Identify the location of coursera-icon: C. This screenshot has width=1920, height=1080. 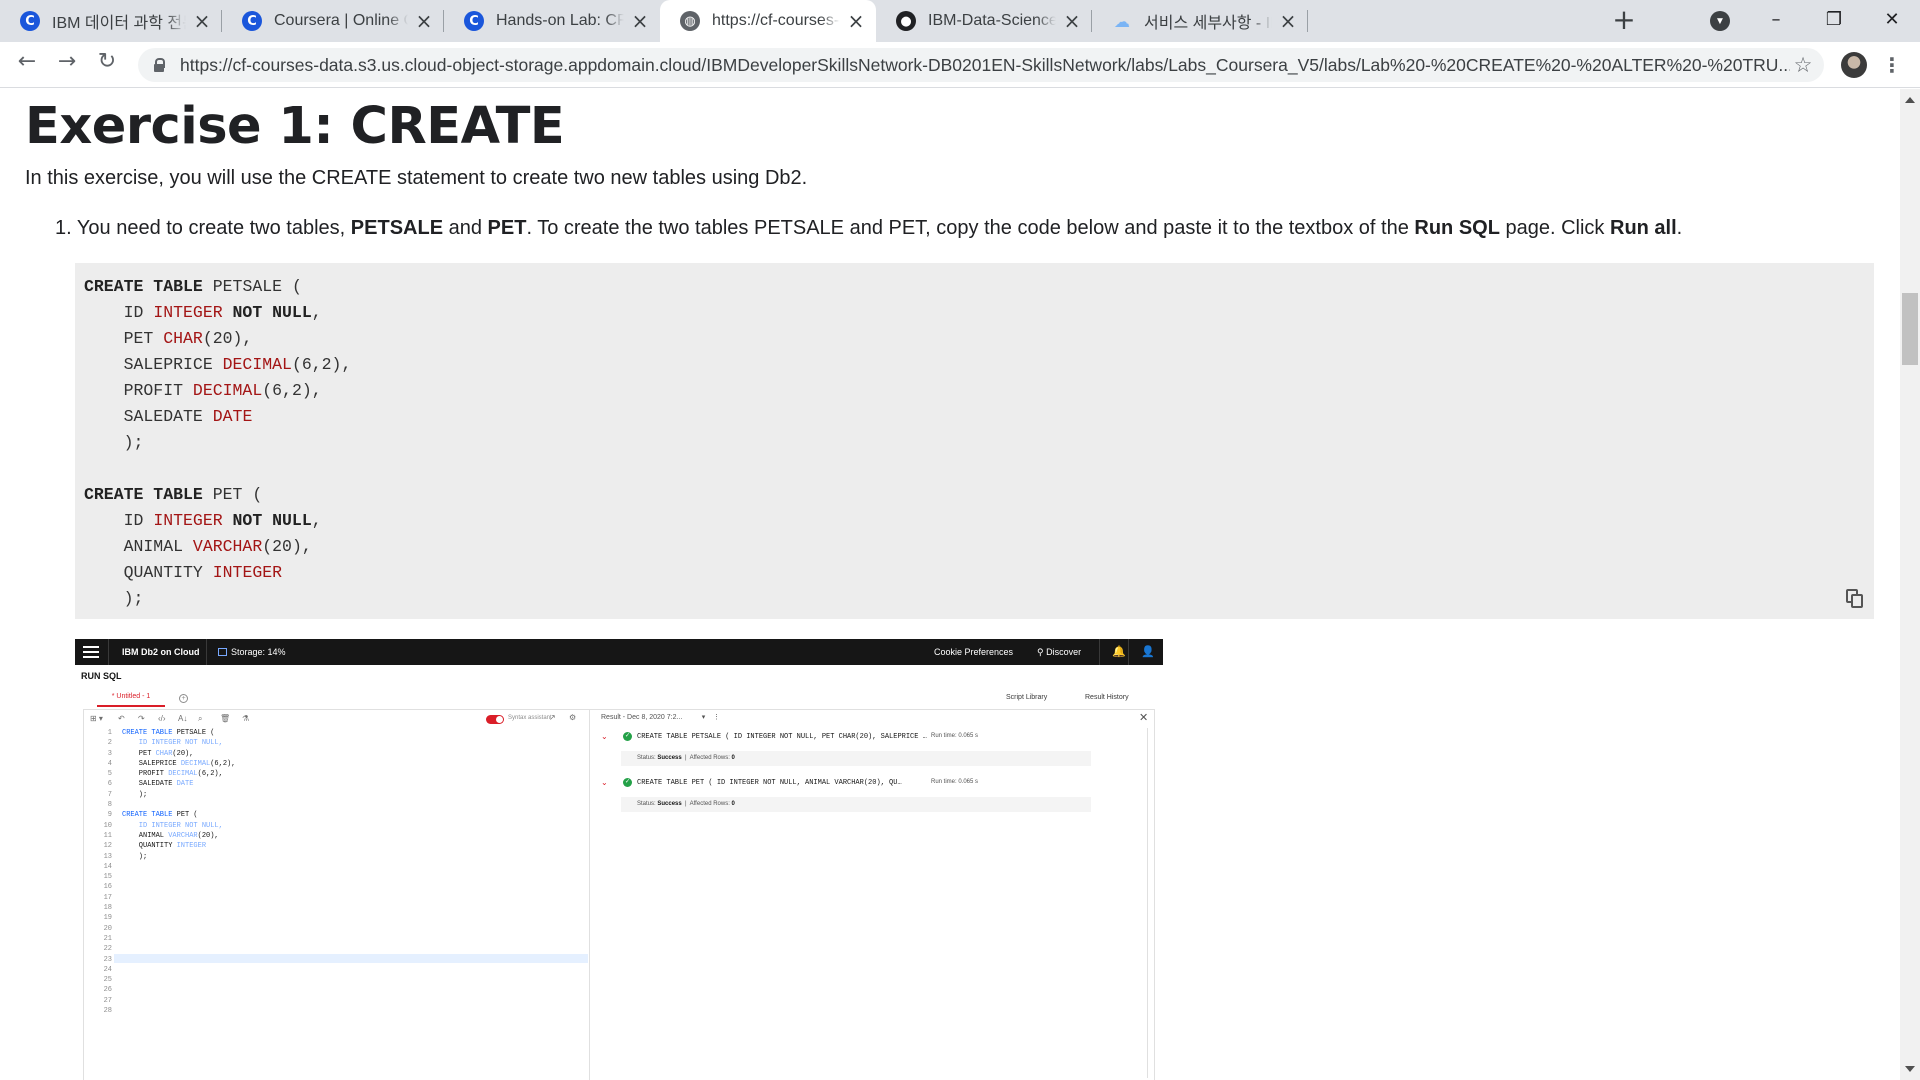
(252, 21).